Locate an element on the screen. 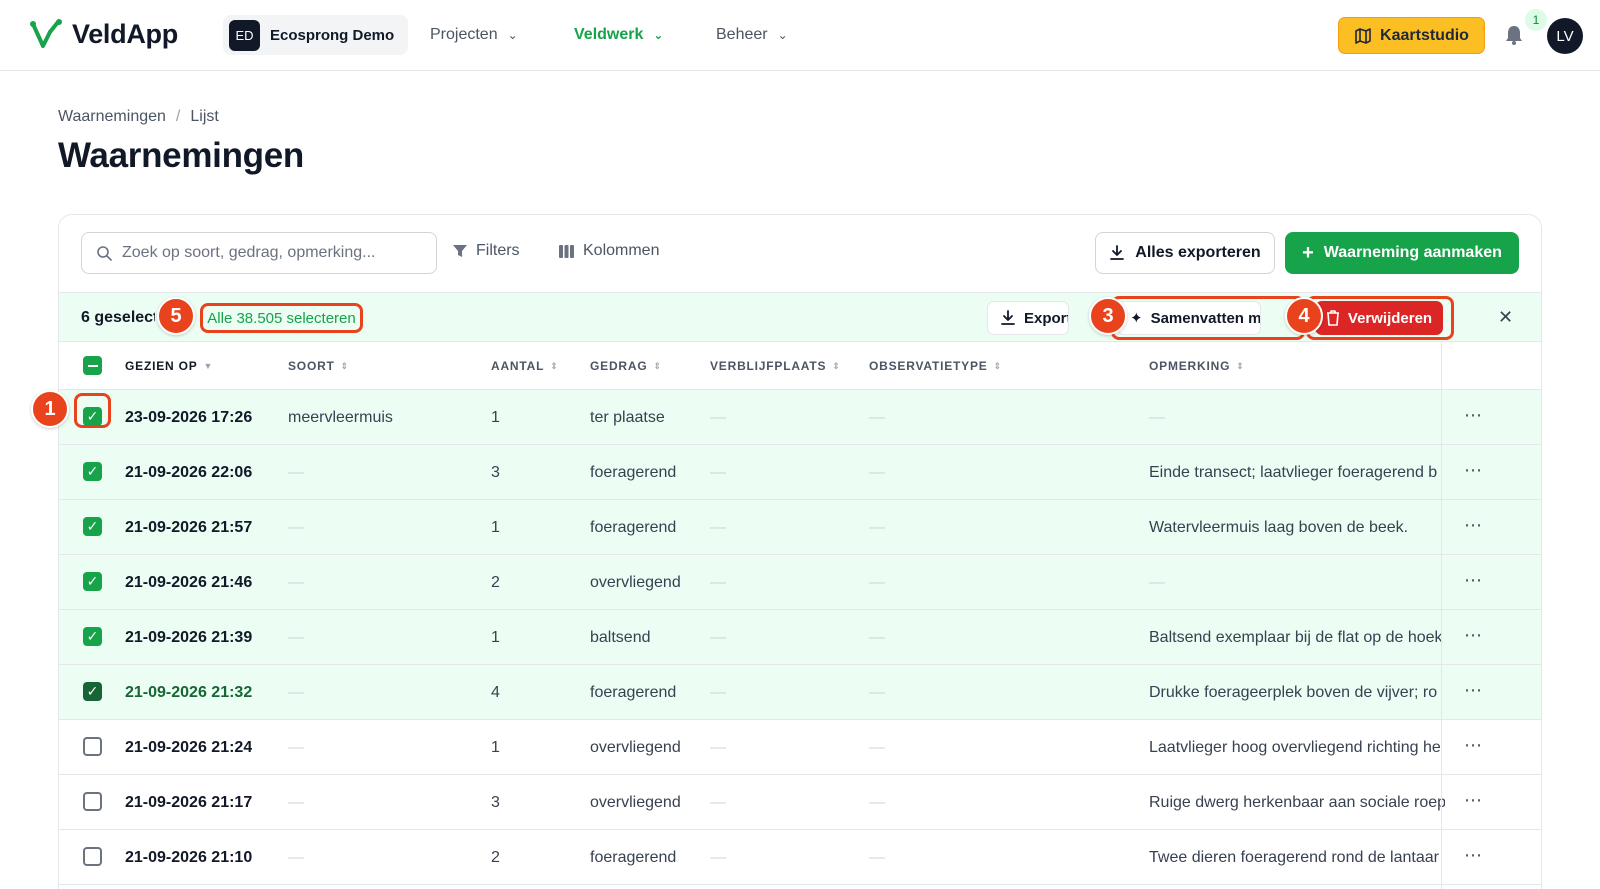 This screenshot has height=889, width=1600. breadcrumb-item: Lijst is located at coordinates (204, 116).